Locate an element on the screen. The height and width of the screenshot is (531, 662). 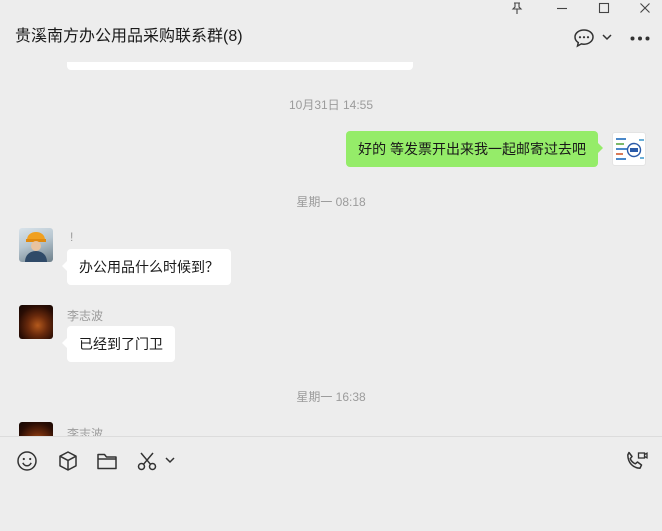
message-bubble-incoming: 办公用品什么时候到？ is located at coordinates (146, 267).